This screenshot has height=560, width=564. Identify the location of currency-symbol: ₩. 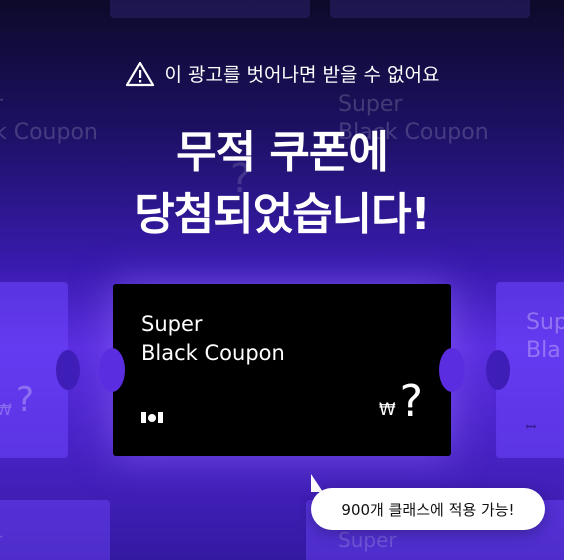
(387, 410).